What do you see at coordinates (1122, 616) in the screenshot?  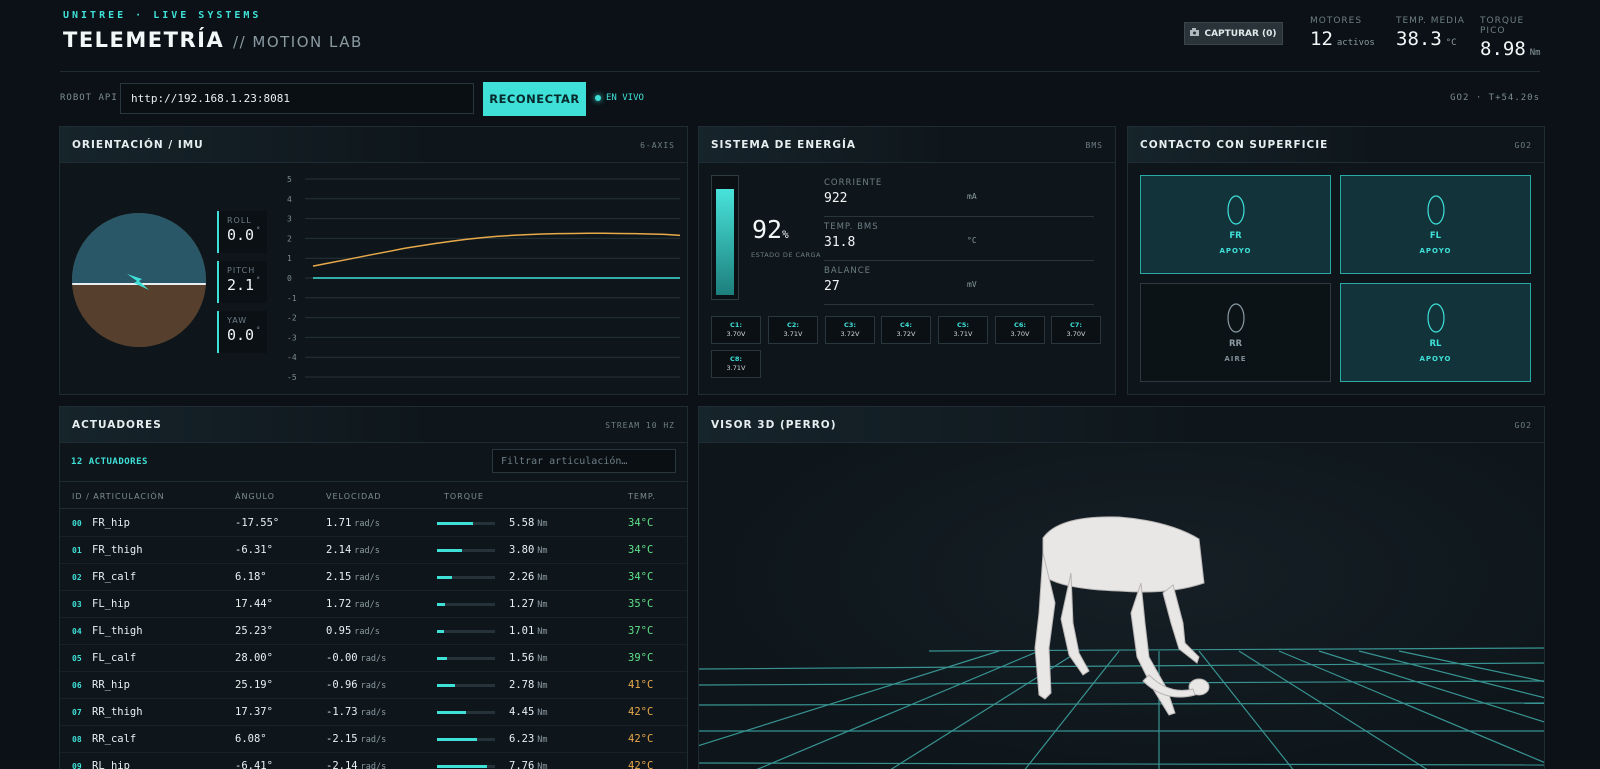 I see `robot-dog-model` at bounding box center [1122, 616].